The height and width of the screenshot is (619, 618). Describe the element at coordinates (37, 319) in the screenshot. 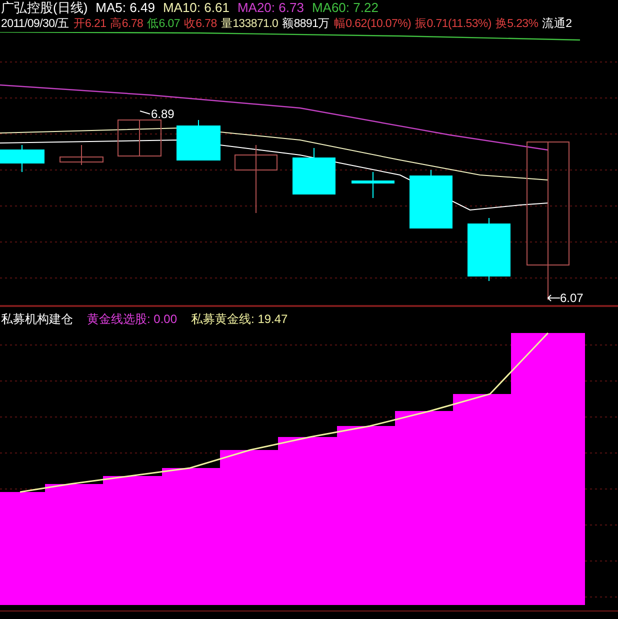

I see `legend-label: 私募机构建仓` at that location.